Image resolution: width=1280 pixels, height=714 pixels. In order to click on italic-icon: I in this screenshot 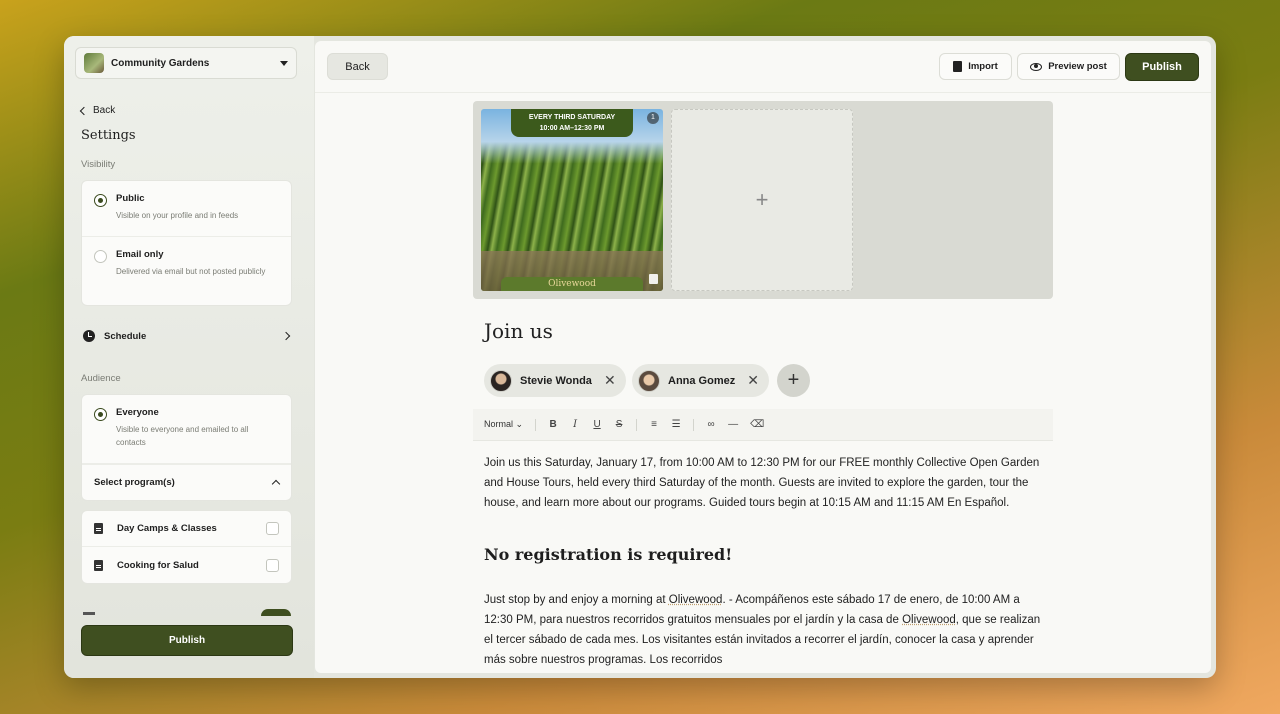, I will do `click(575, 424)`.